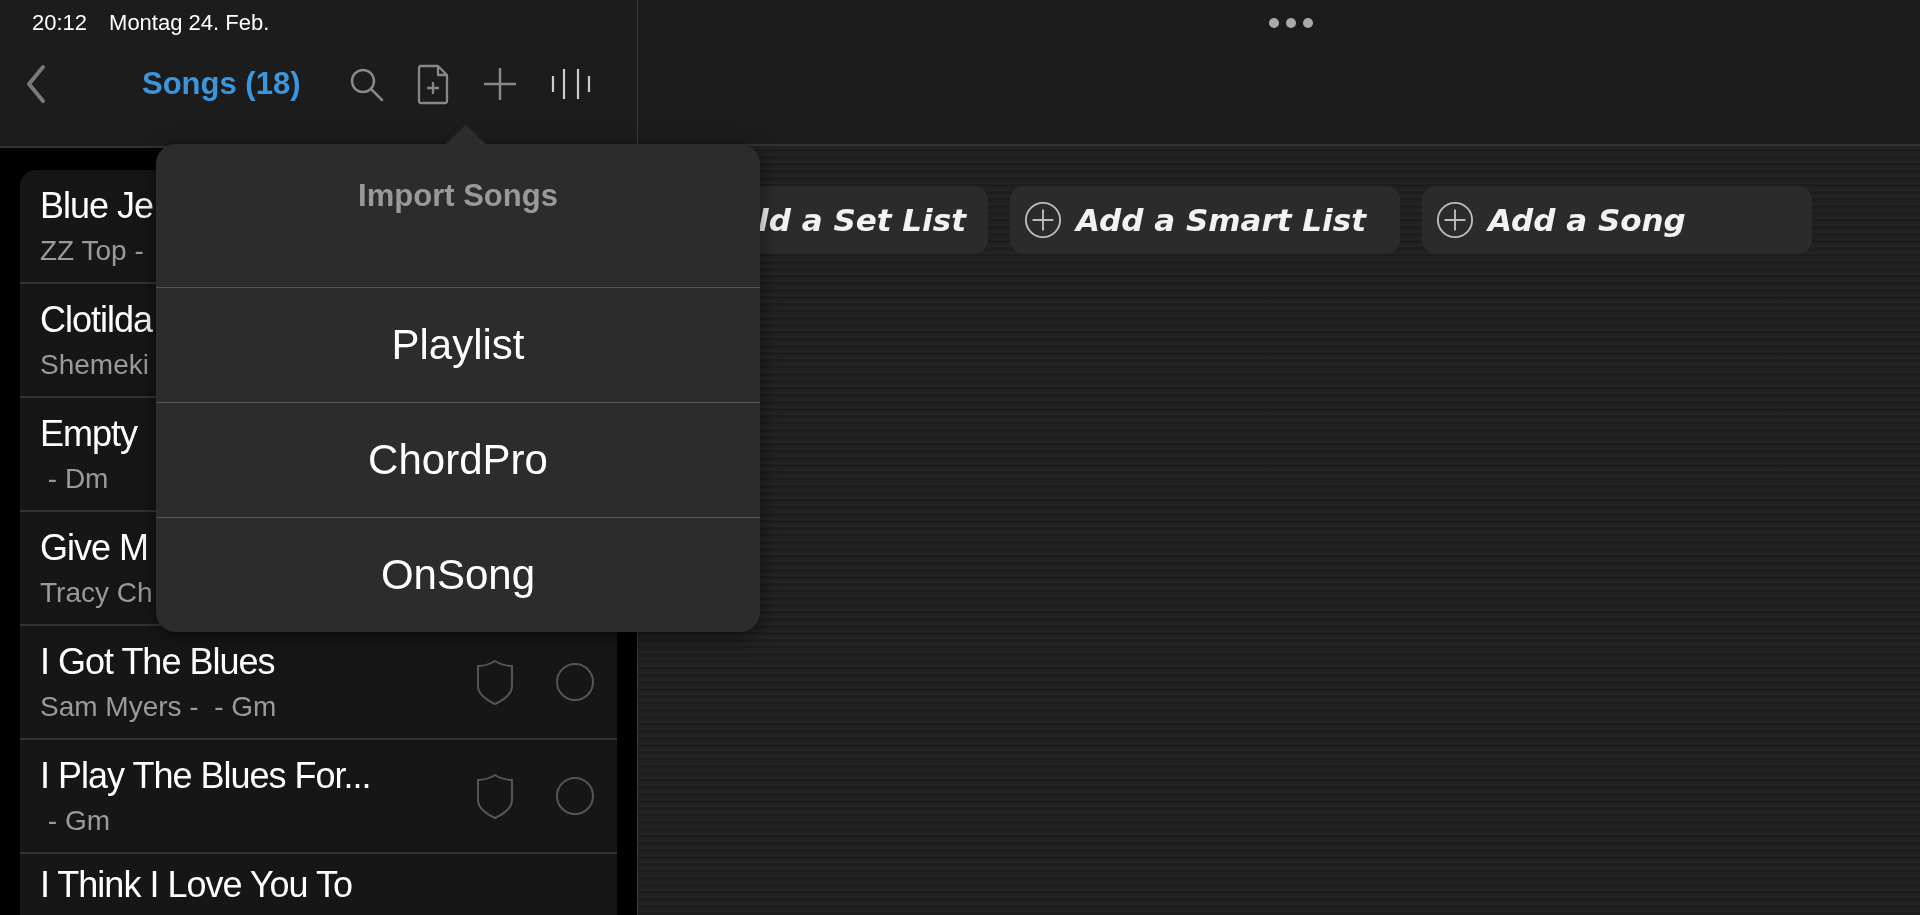  I want to click on add-button: Add a Song, so click(1617, 220).